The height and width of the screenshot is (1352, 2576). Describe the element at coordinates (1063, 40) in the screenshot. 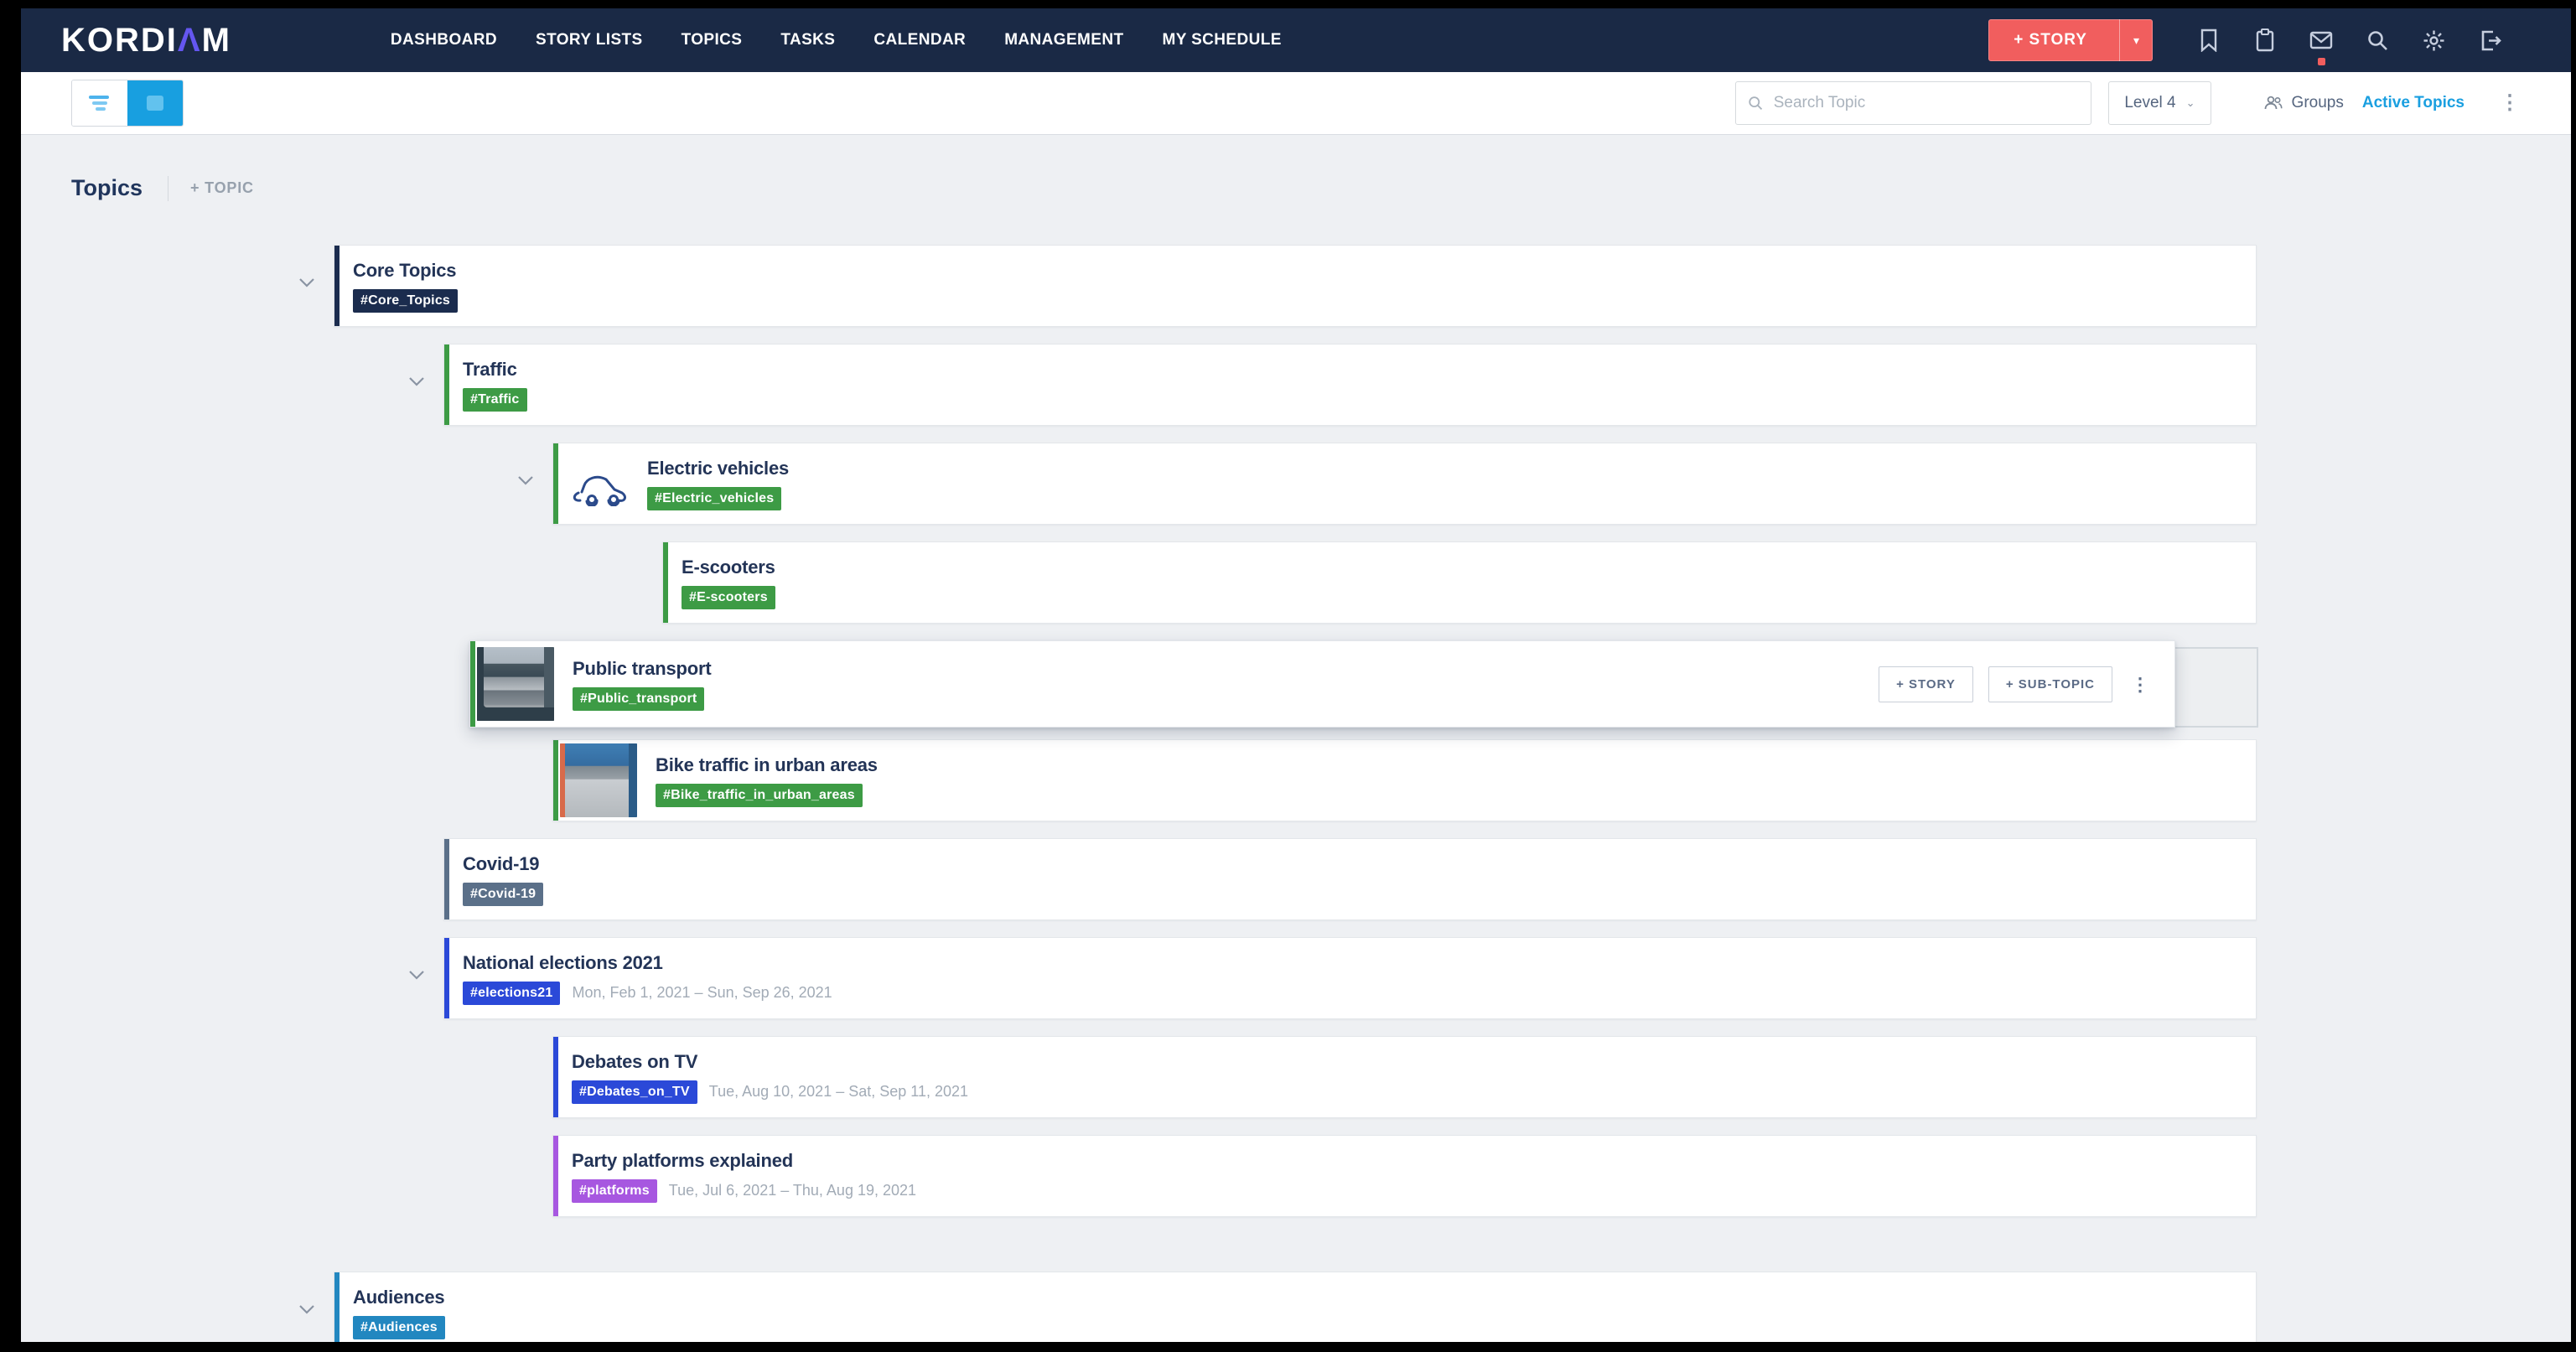

I see `nav-item-management: MANAGEMENT` at that location.